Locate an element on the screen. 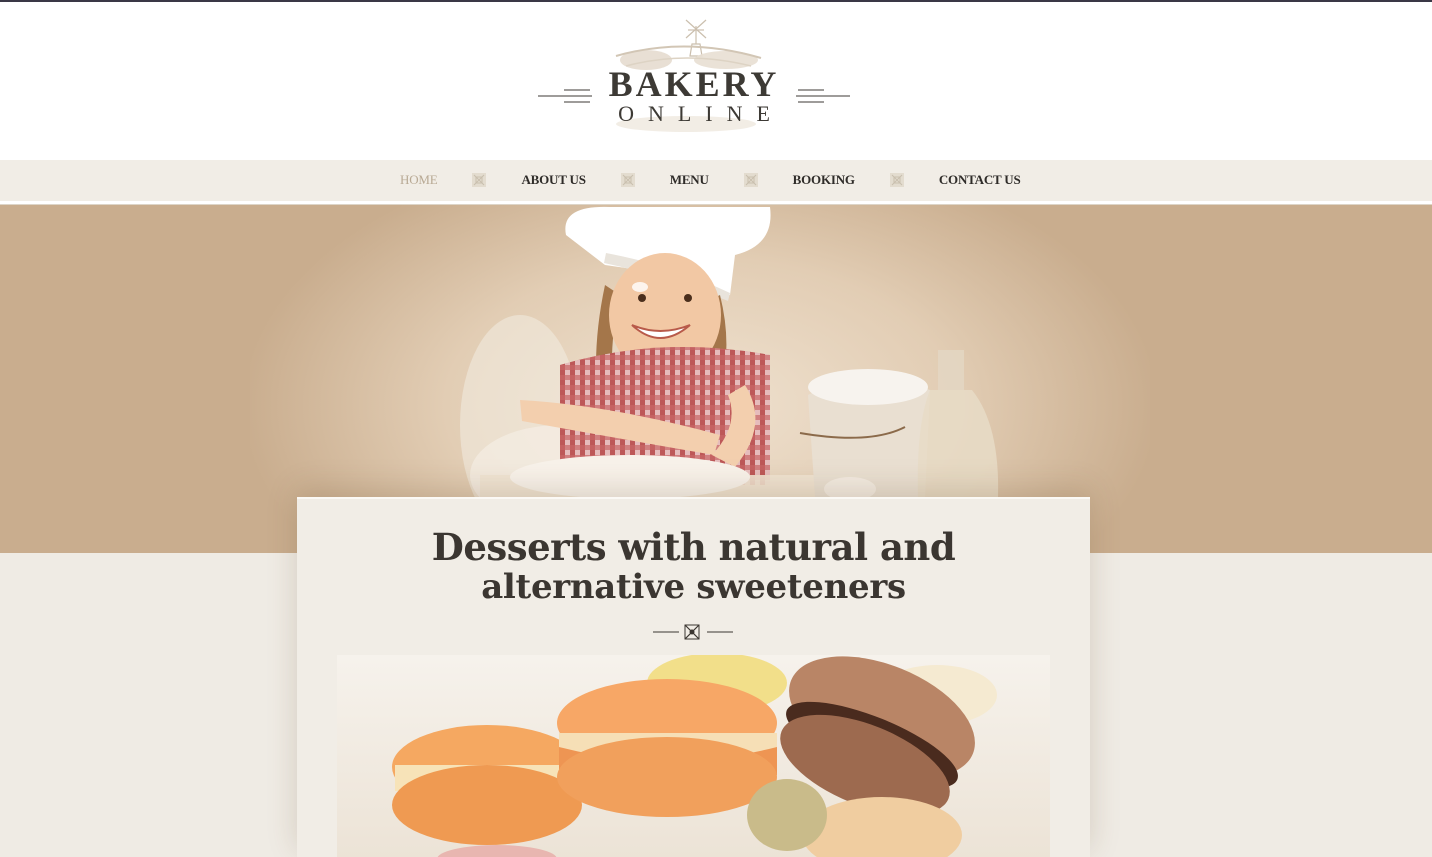 Image resolution: width=1432 pixels, height=857 pixels. macarons-illustration is located at coordinates (694, 756).